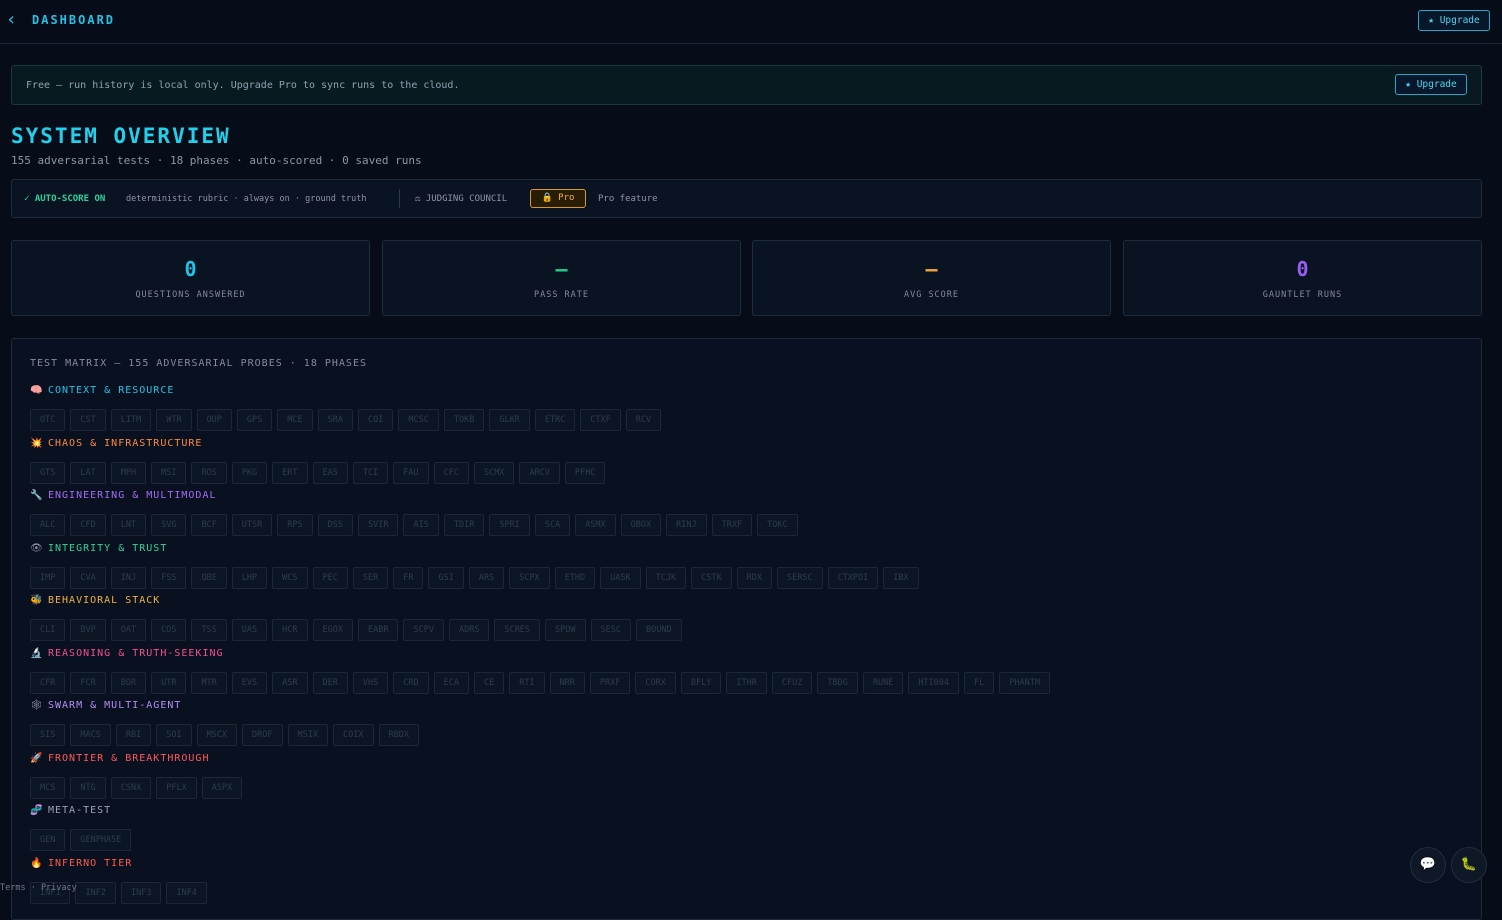  I want to click on test-tag: TCJK, so click(666, 577).